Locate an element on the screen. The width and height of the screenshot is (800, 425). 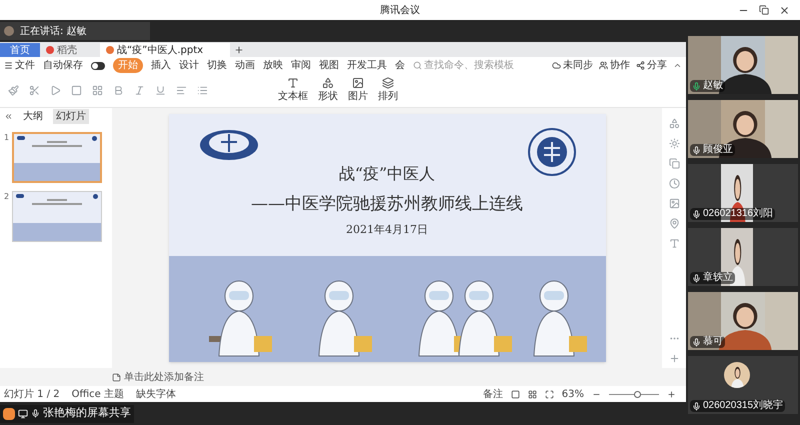
new-tab-icon is located at coordinates (239, 50).